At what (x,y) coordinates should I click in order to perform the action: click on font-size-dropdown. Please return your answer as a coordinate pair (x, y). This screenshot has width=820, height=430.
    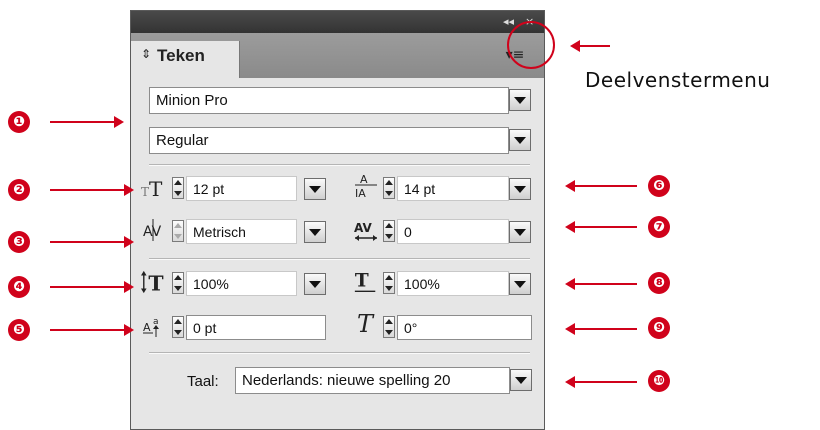
    Looking at the image, I should click on (315, 189).